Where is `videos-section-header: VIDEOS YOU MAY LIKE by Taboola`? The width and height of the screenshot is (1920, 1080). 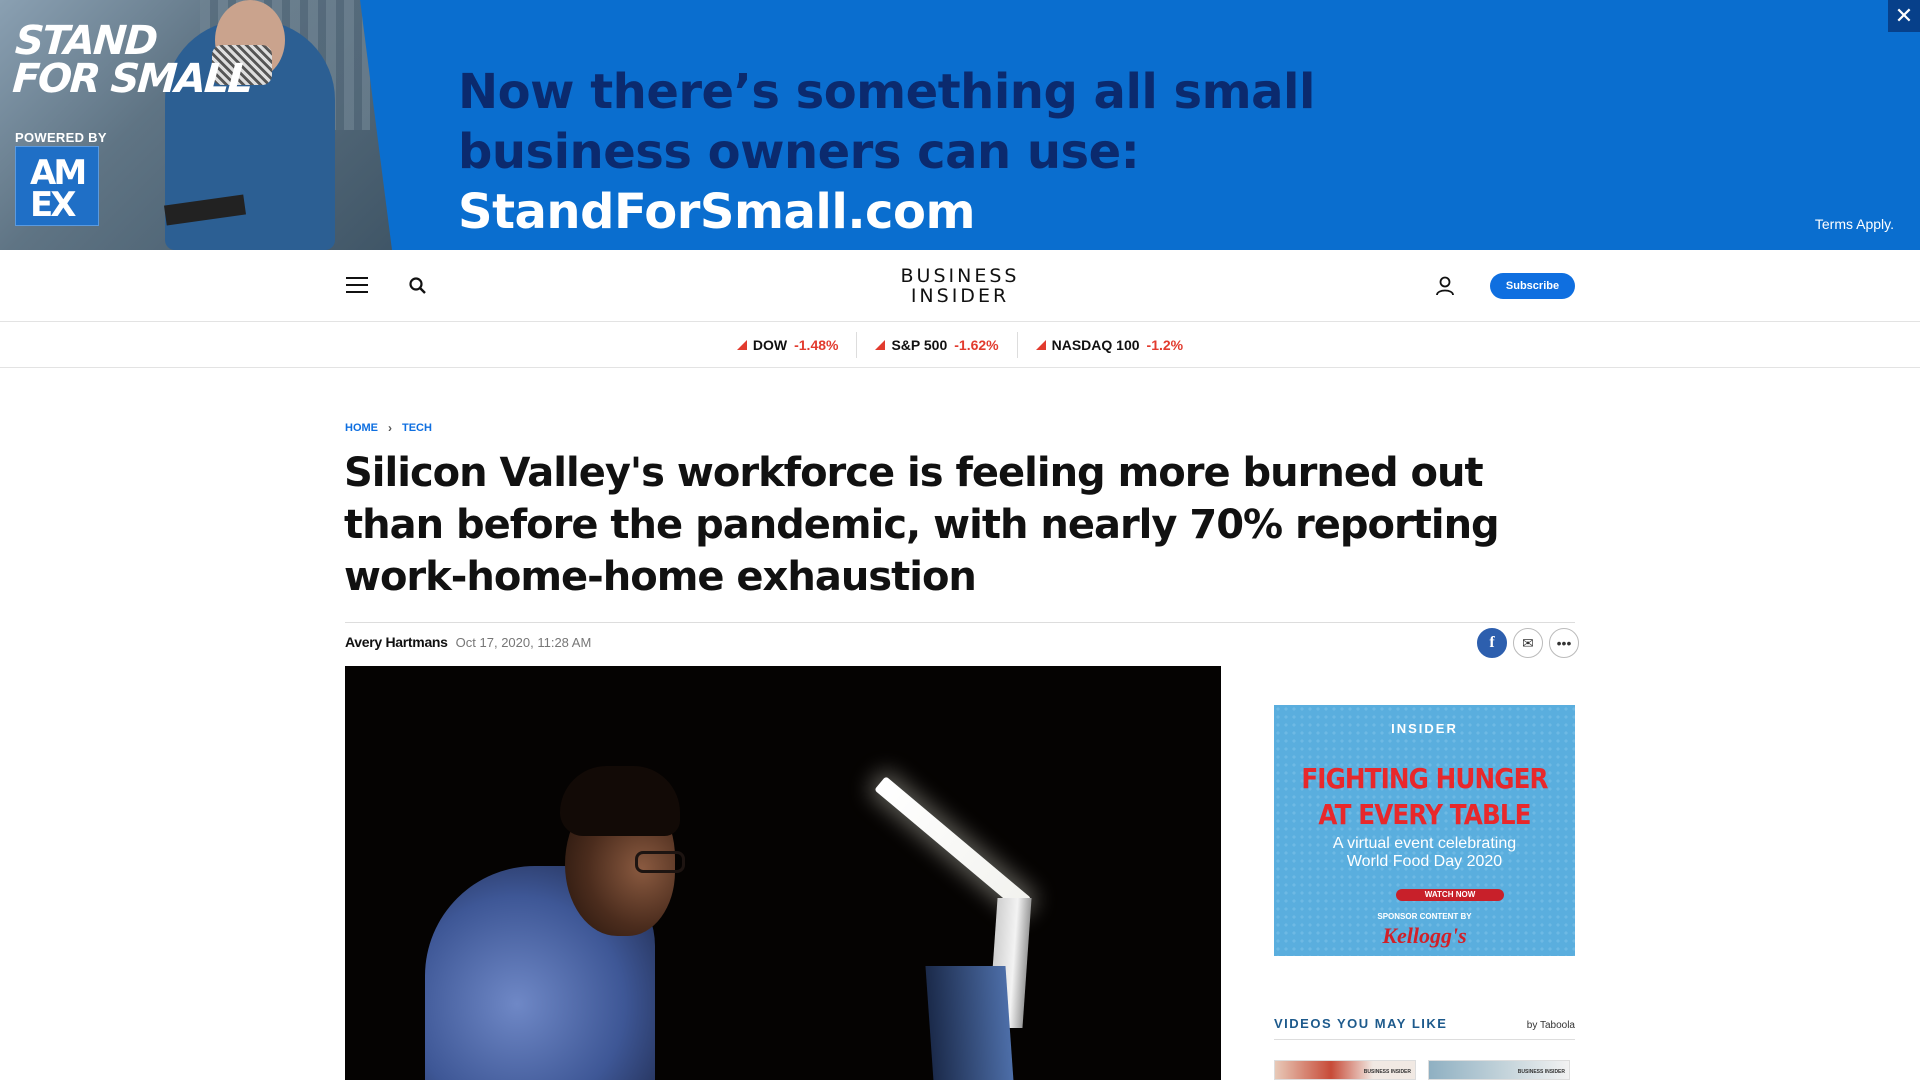 videos-section-header: VIDEOS YOU MAY LIKE by Taboola is located at coordinates (1424, 1028).